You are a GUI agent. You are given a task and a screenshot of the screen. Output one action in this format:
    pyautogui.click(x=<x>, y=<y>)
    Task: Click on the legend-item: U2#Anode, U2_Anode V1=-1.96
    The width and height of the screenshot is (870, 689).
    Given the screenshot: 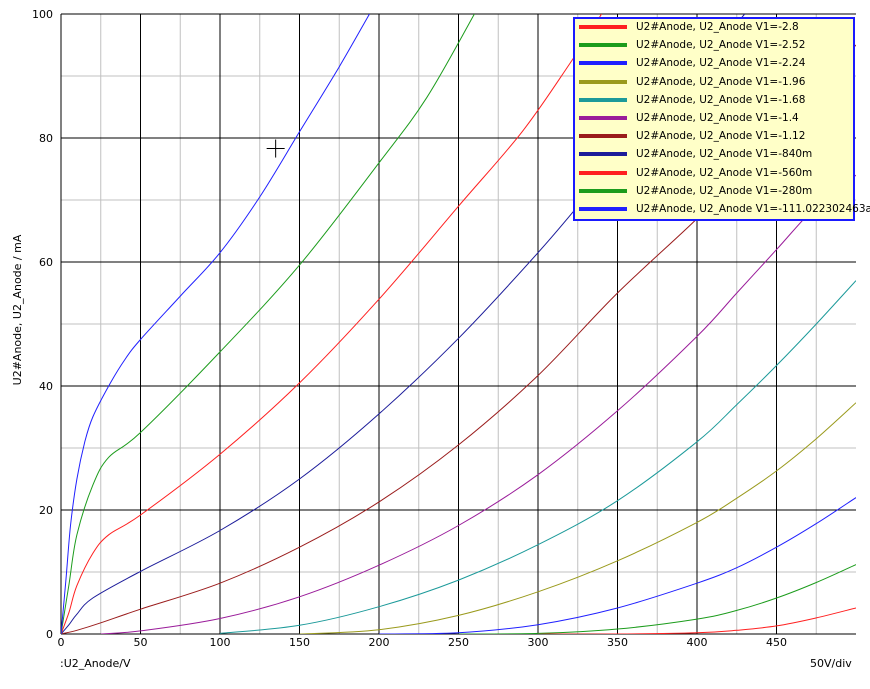 What is the action you would take?
    pyautogui.click(x=716, y=83)
    